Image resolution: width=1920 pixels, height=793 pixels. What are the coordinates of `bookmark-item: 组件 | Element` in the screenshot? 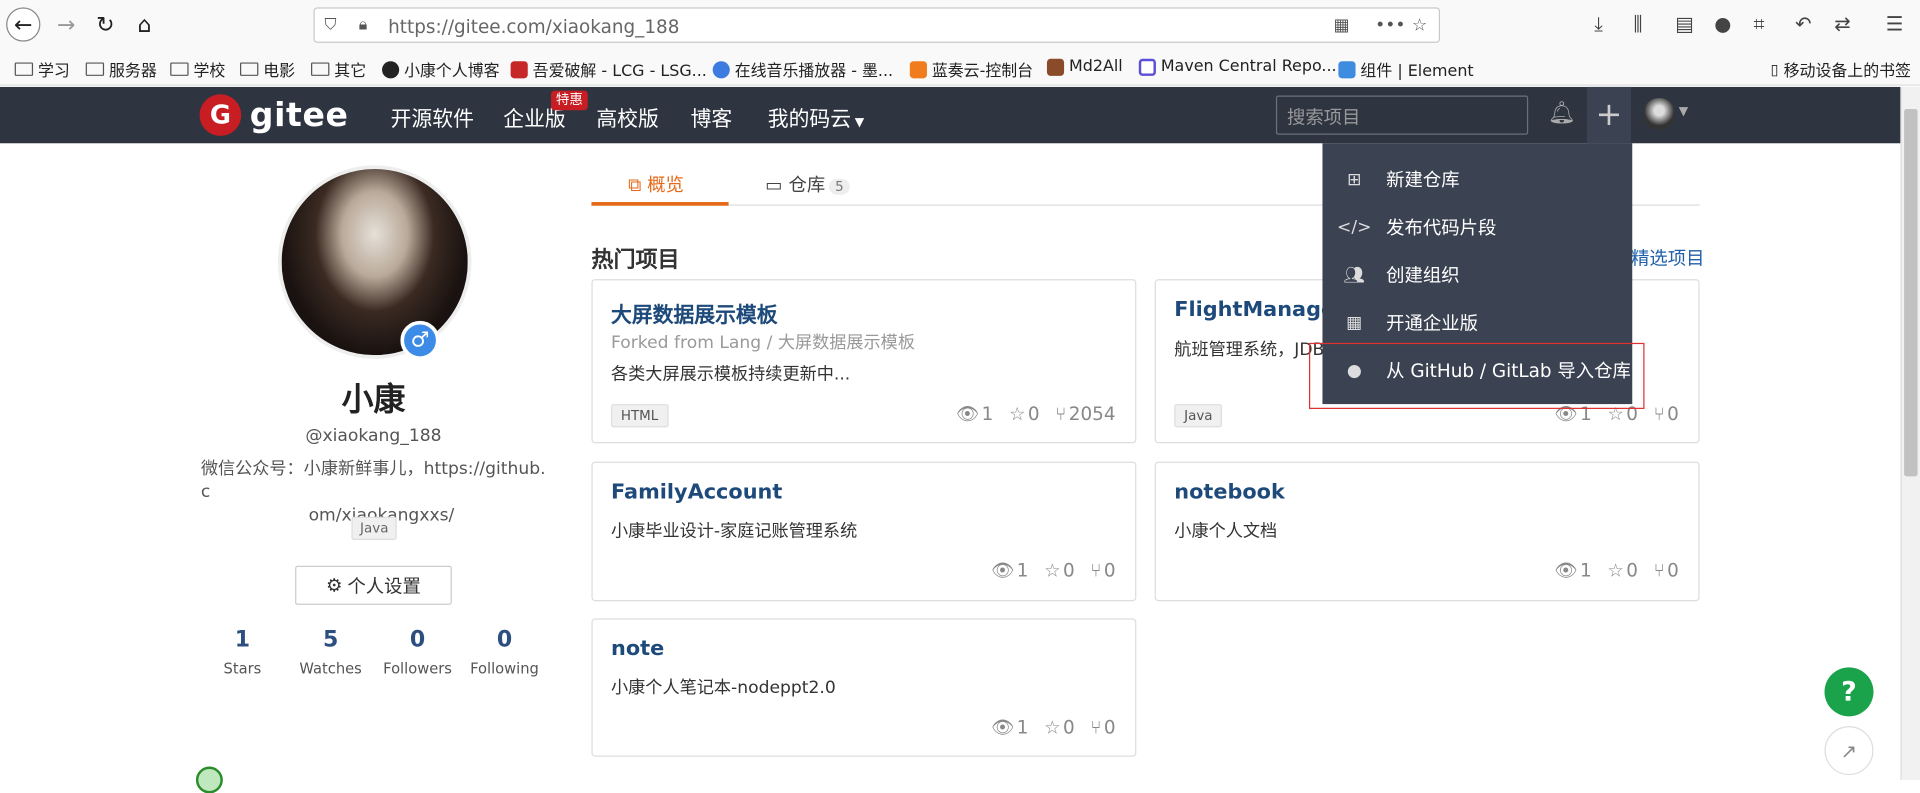 It's located at (1406, 69).